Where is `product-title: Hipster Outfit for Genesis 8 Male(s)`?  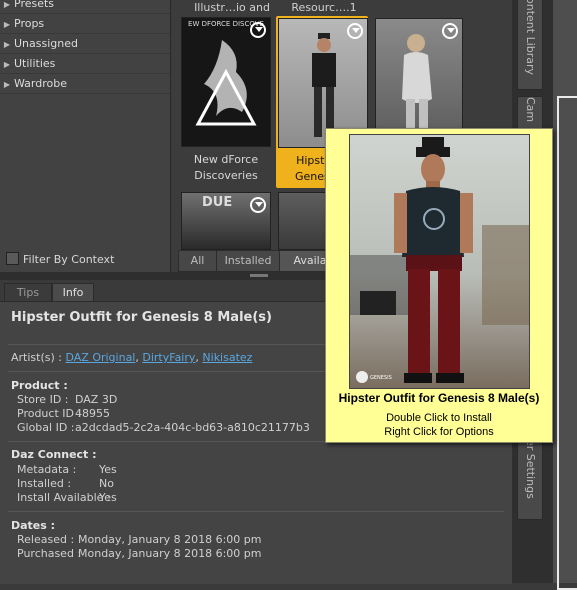 product-title: Hipster Outfit for Genesis 8 Male(s) is located at coordinates (141, 317).